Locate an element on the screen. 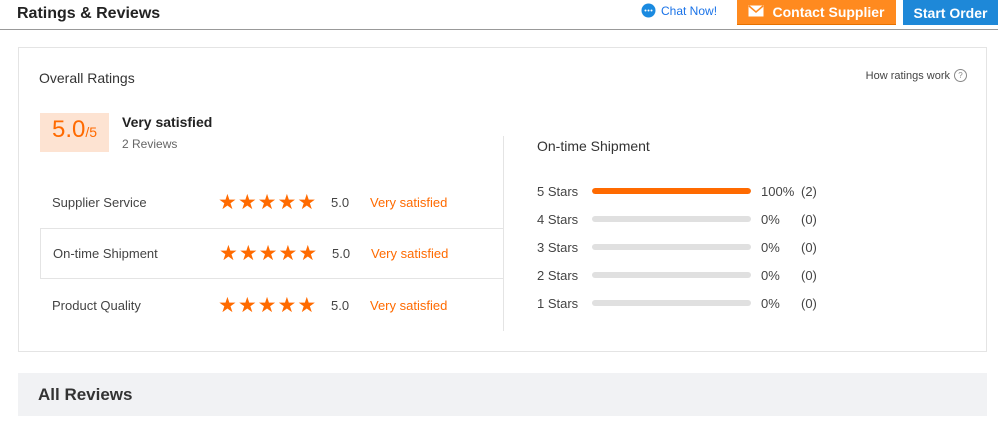 This screenshot has width=998, height=424. vertical-divider is located at coordinates (503, 233).